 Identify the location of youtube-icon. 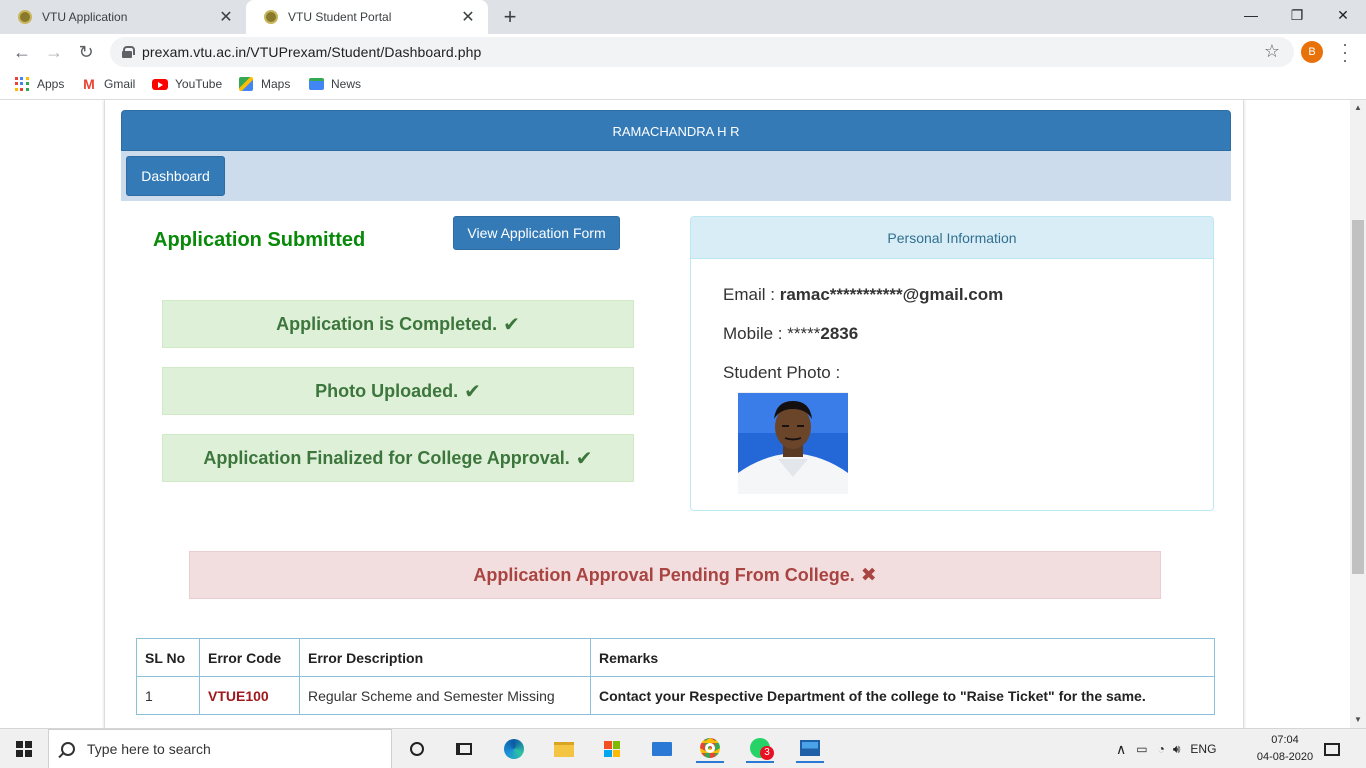
(160, 84).